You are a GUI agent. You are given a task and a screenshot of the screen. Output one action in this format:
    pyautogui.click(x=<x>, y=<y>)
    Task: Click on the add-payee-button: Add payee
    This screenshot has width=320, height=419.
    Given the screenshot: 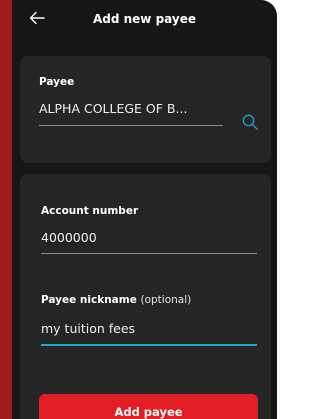 What is the action you would take?
    pyautogui.click(x=148, y=406)
    